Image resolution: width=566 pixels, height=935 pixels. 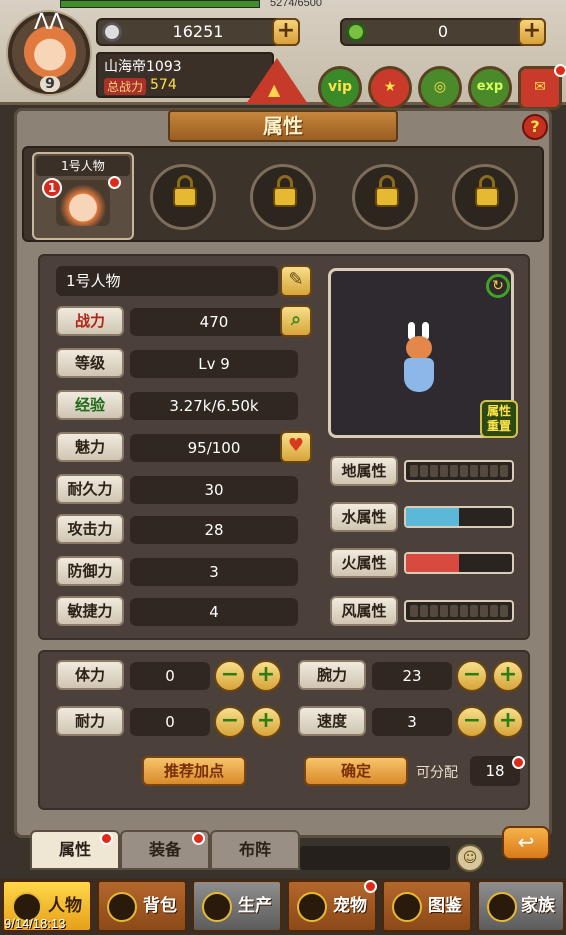 I want to click on nav-production: 生产, so click(x=237, y=906).